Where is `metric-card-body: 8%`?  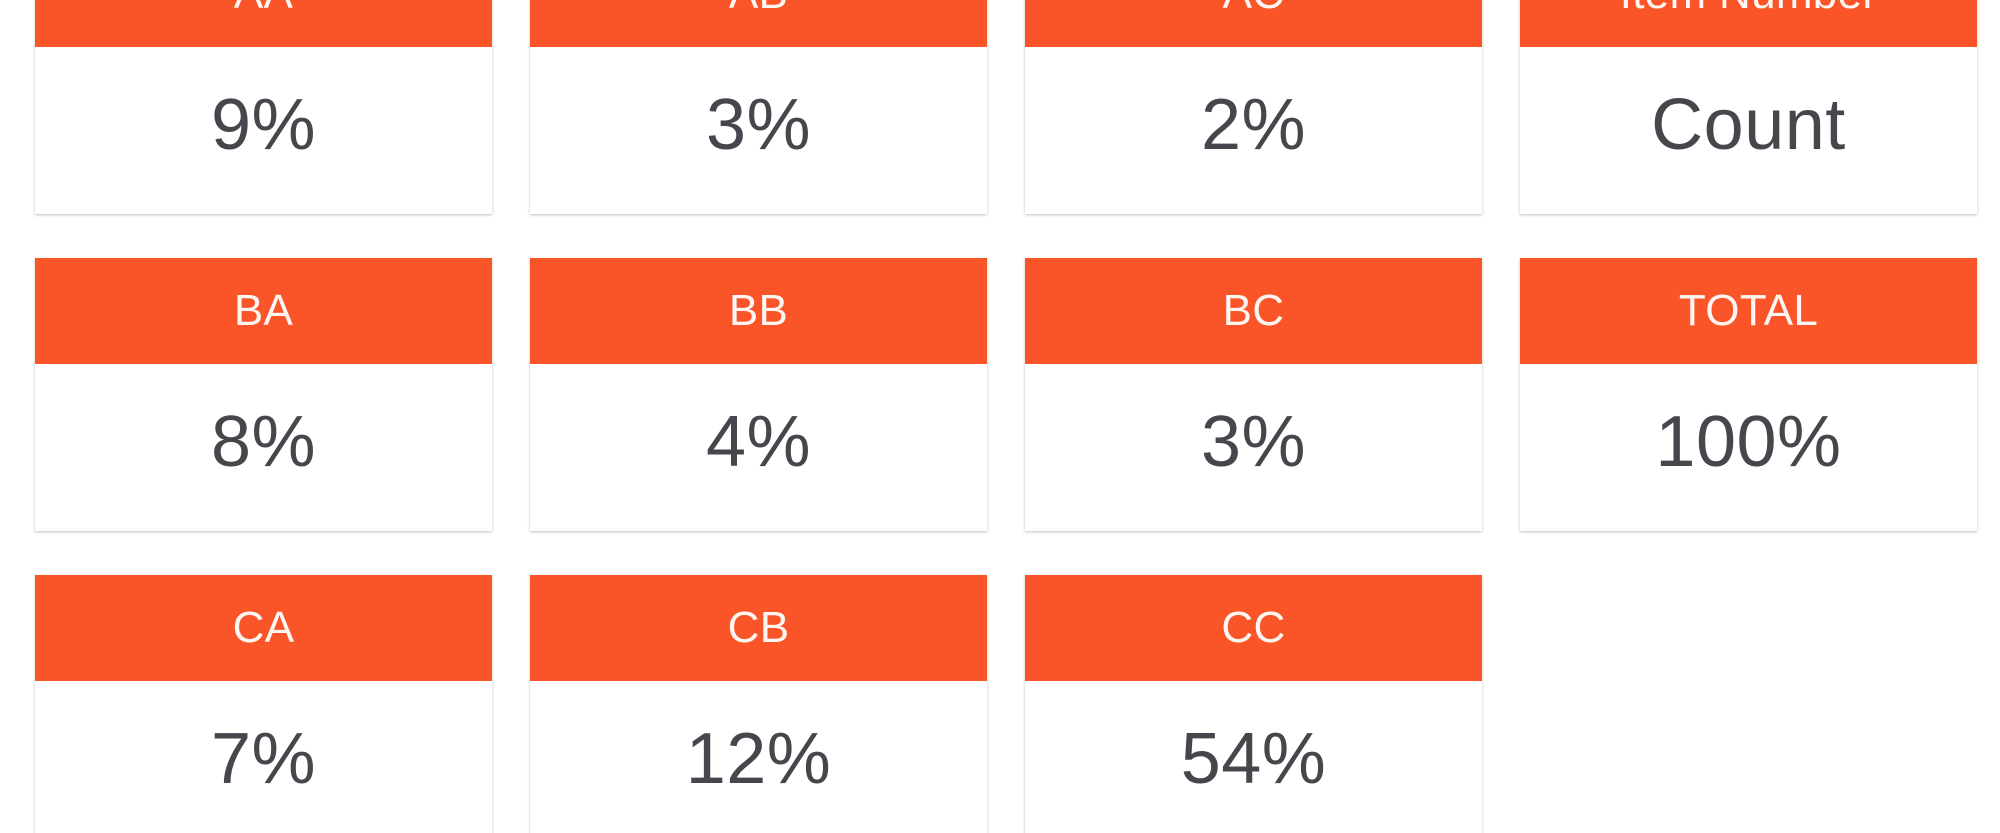 metric-card-body: 8% is located at coordinates (263, 447).